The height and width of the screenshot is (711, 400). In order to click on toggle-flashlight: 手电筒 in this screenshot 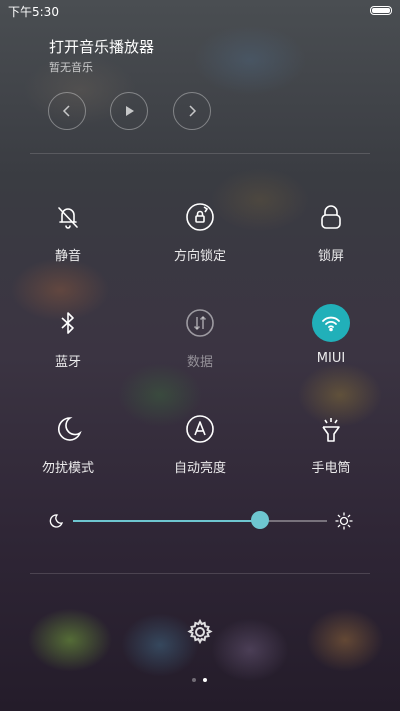, I will do `click(331, 445)`.